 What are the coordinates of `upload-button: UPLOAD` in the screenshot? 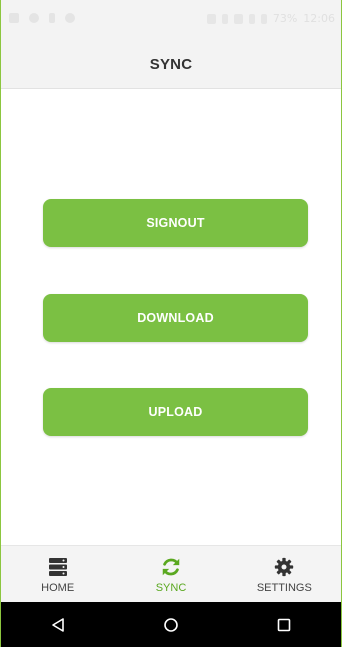 It's located at (175, 412).